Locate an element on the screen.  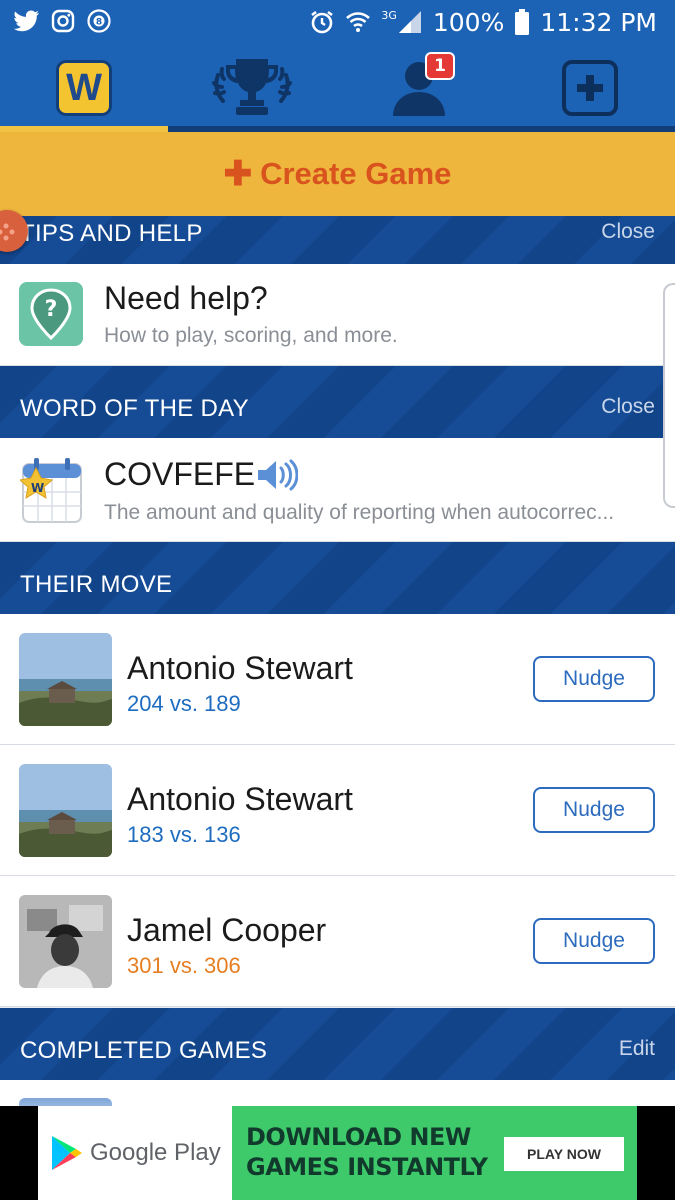
battery-percent: 100% is located at coordinates (468, 22).